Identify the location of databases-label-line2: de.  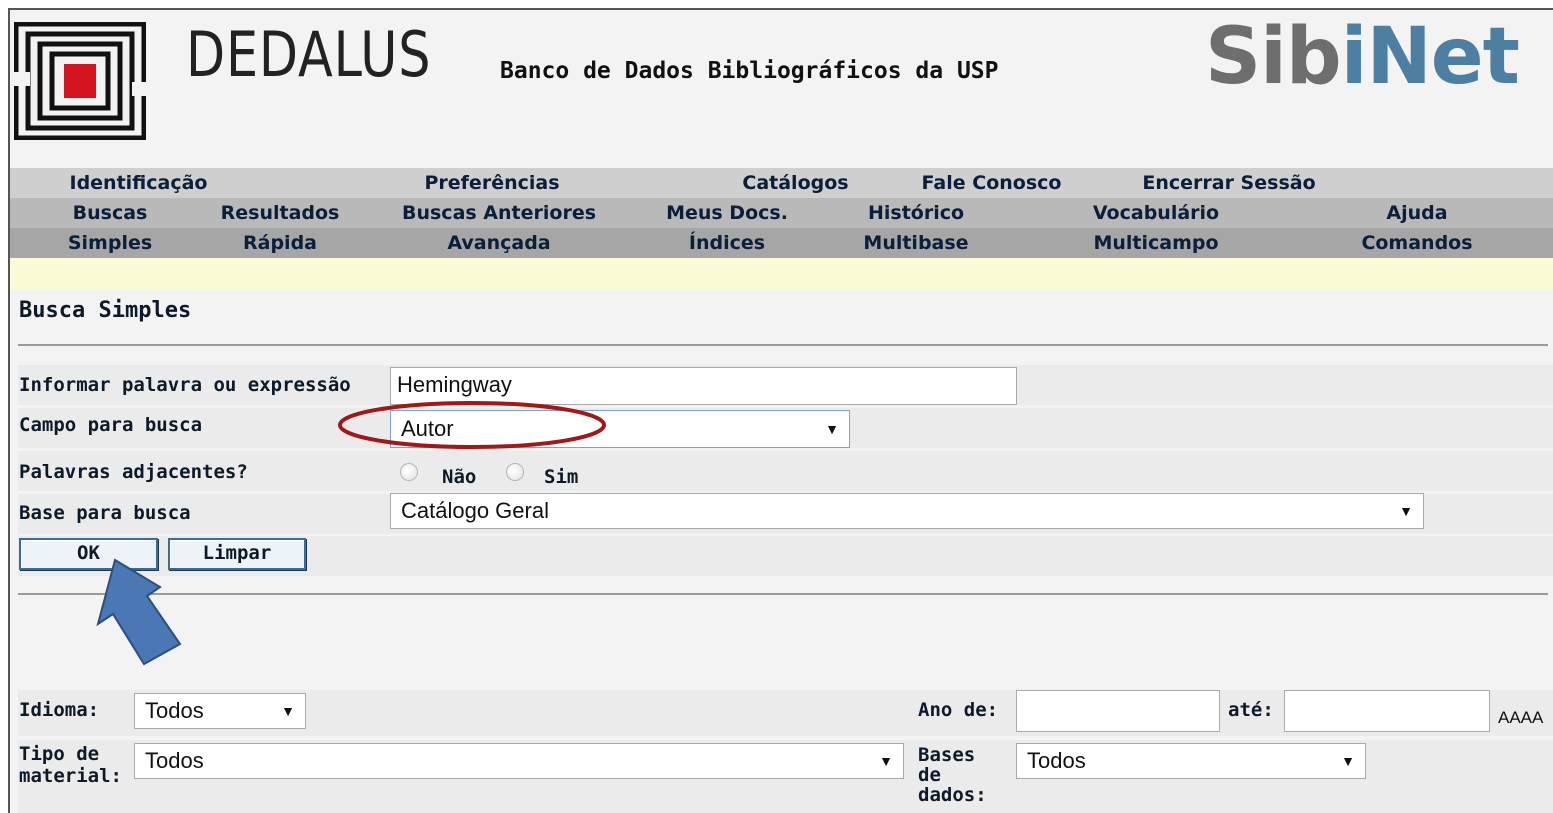
(929, 775).